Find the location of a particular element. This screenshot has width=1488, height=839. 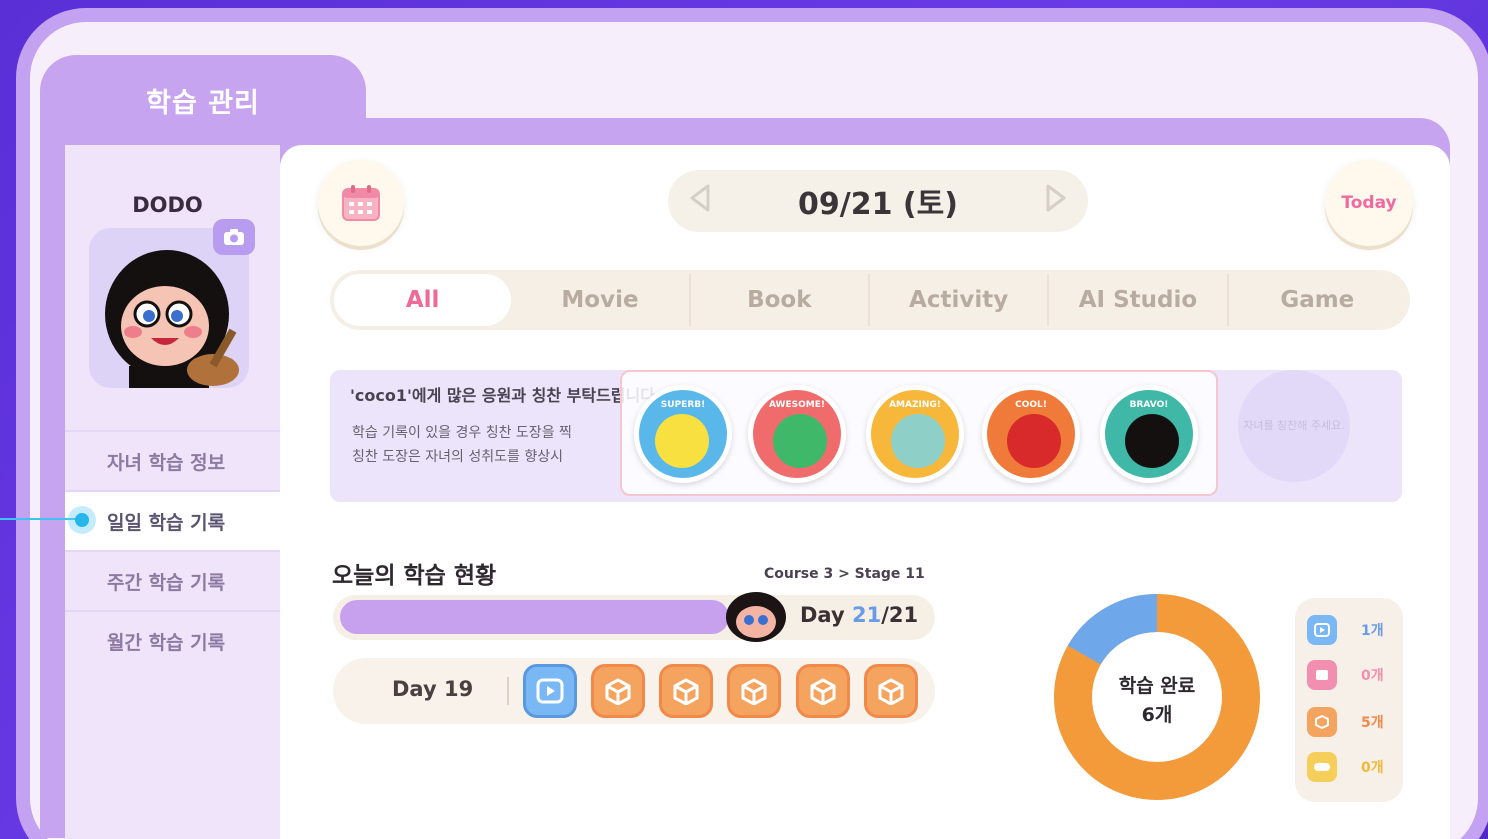

camera-button is located at coordinates (234, 237).